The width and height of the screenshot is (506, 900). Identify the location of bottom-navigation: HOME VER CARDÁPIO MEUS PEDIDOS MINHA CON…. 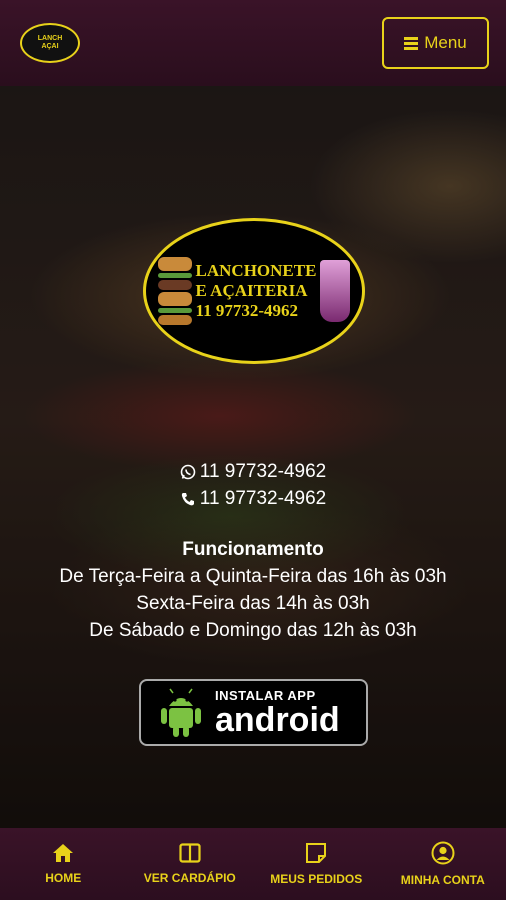
(253, 864).